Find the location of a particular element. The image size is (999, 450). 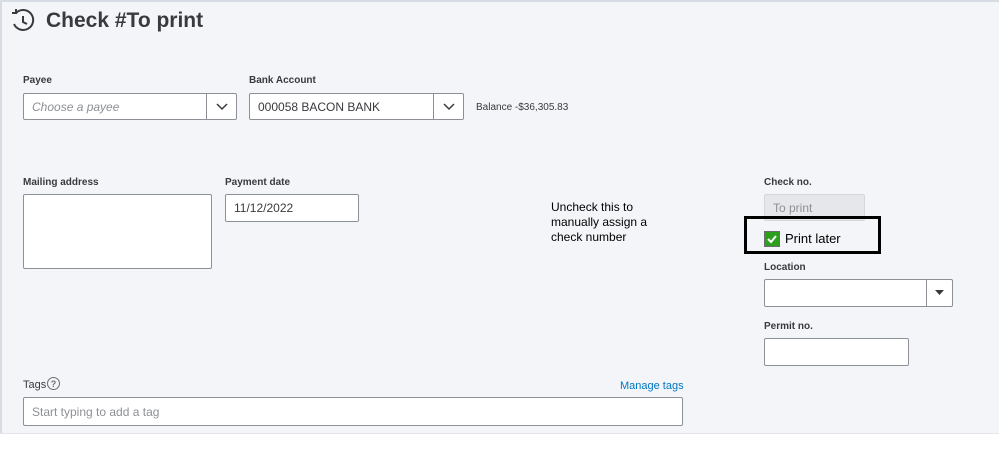

location-label: Location is located at coordinates (785, 267).